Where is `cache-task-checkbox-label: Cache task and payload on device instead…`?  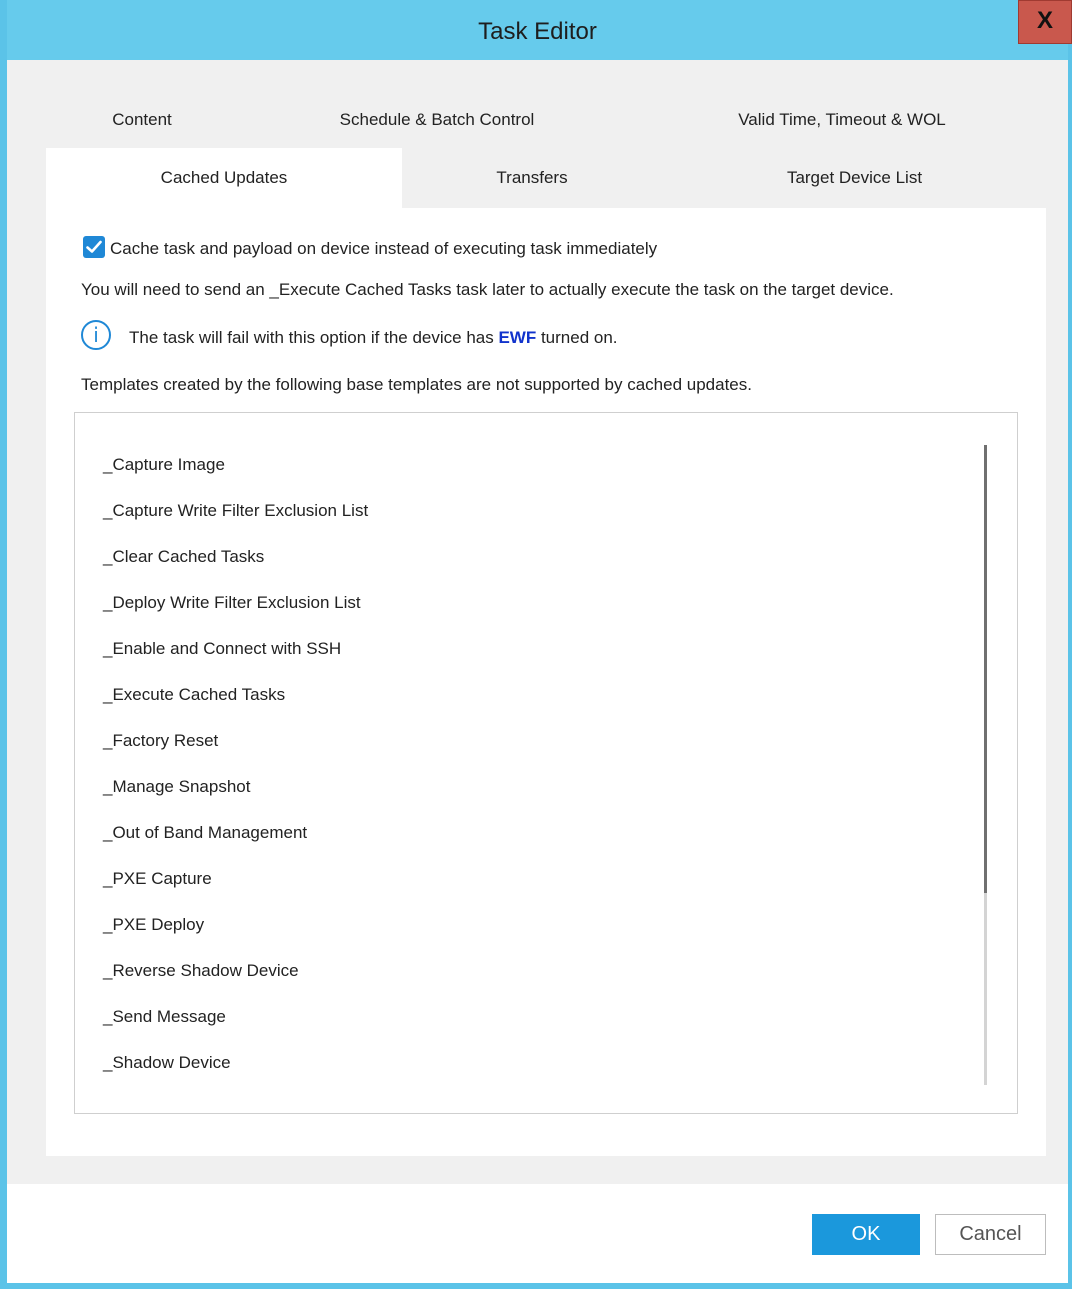
cache-task-checkbox-label: Cache task and payload on device instead… is located at coordinates (383, 249).